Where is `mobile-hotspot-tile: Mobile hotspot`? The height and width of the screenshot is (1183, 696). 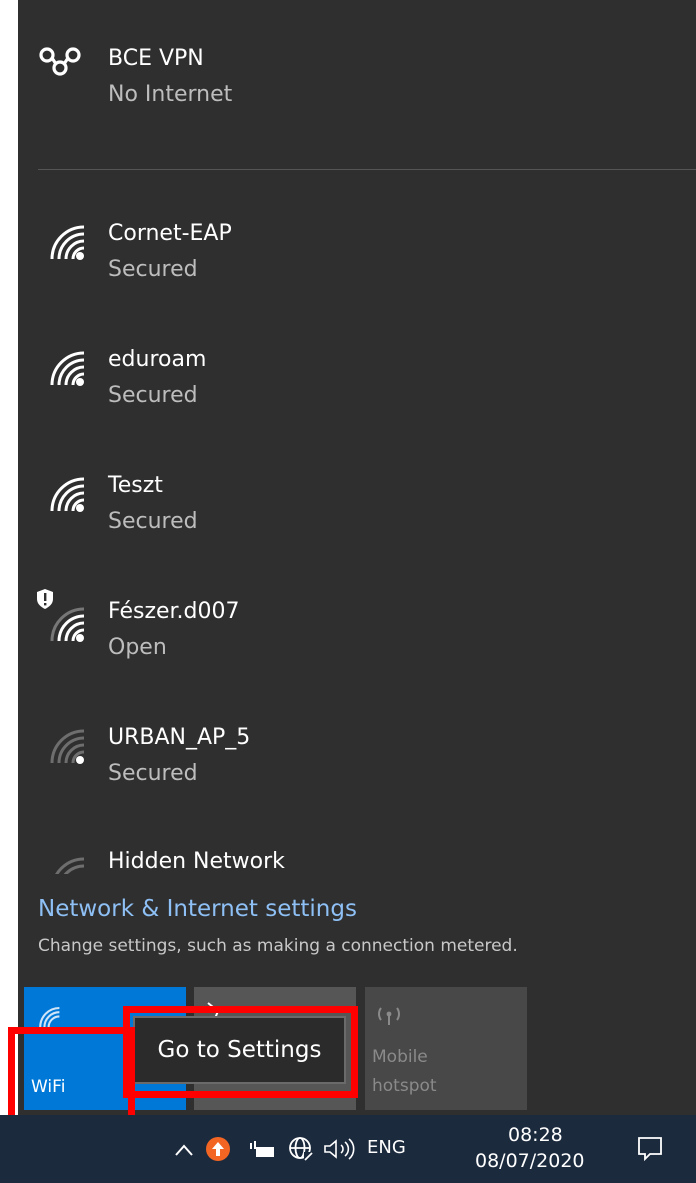 mobile-hotspot-tile: Mobile hotspot is located at coordinates (446, 1048).